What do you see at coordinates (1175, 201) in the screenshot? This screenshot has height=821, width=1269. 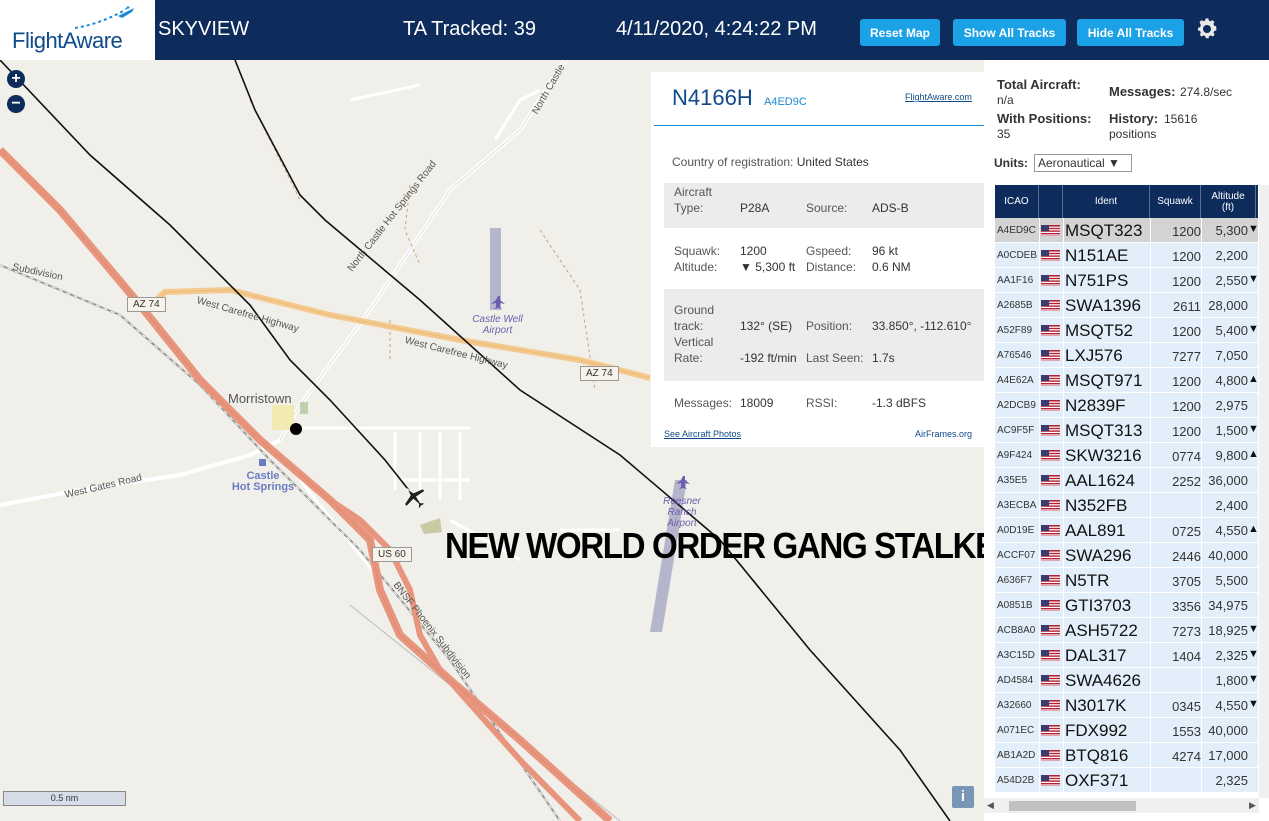 I see `col-squawk: Squawk` at bounding box center [1175, 201].